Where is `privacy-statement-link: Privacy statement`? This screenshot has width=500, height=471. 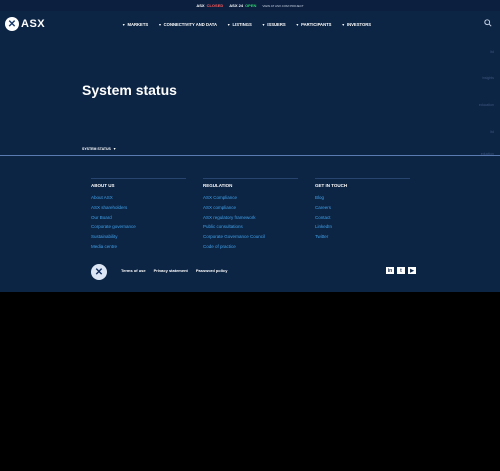 privacy-statement-link: Privacy statement is located at coordinates (171, 270).